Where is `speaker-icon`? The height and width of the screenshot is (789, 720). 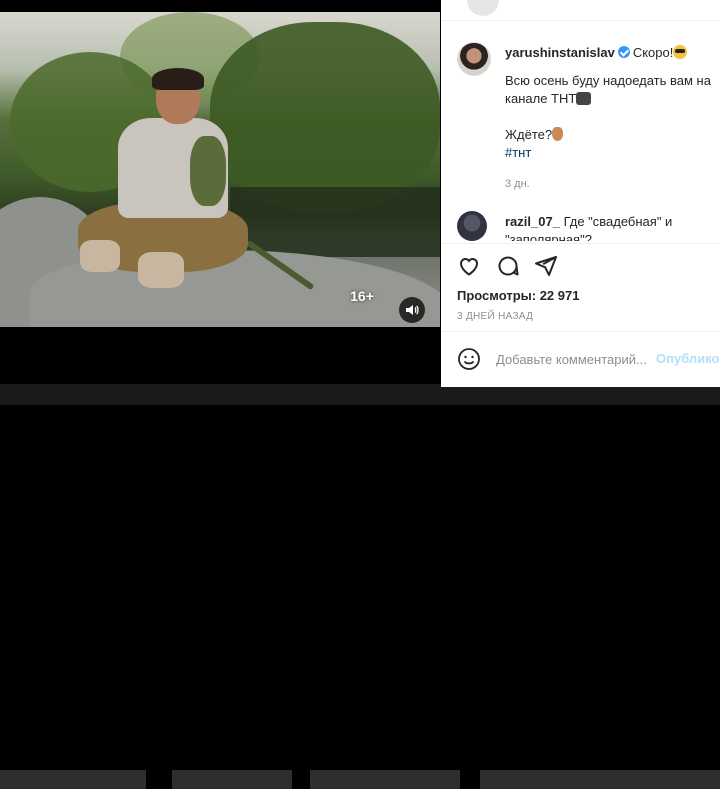 speaker-icon is located at coordinates (412, 310).